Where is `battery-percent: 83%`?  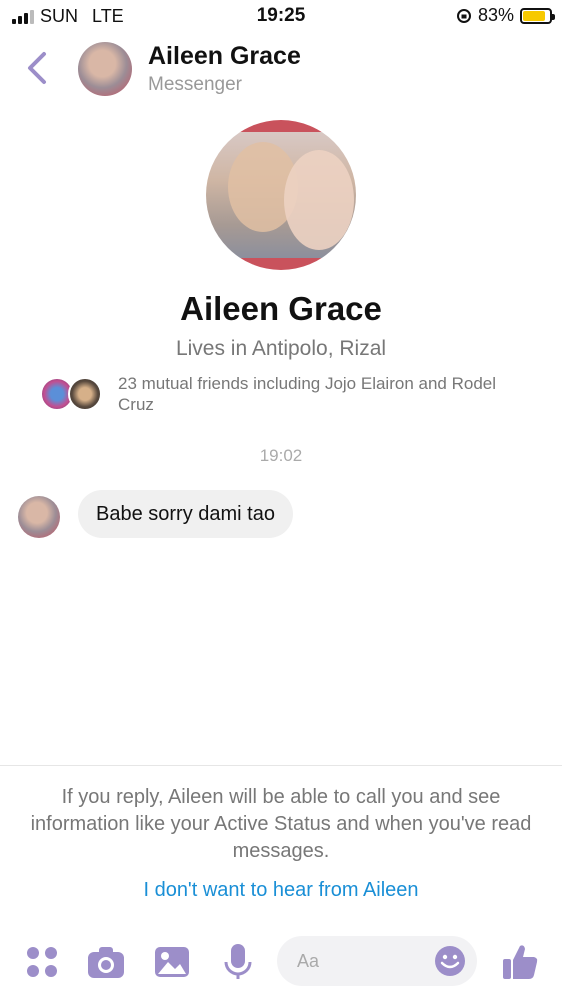 battery-percent: 83% is located at coordinates (495, 15).